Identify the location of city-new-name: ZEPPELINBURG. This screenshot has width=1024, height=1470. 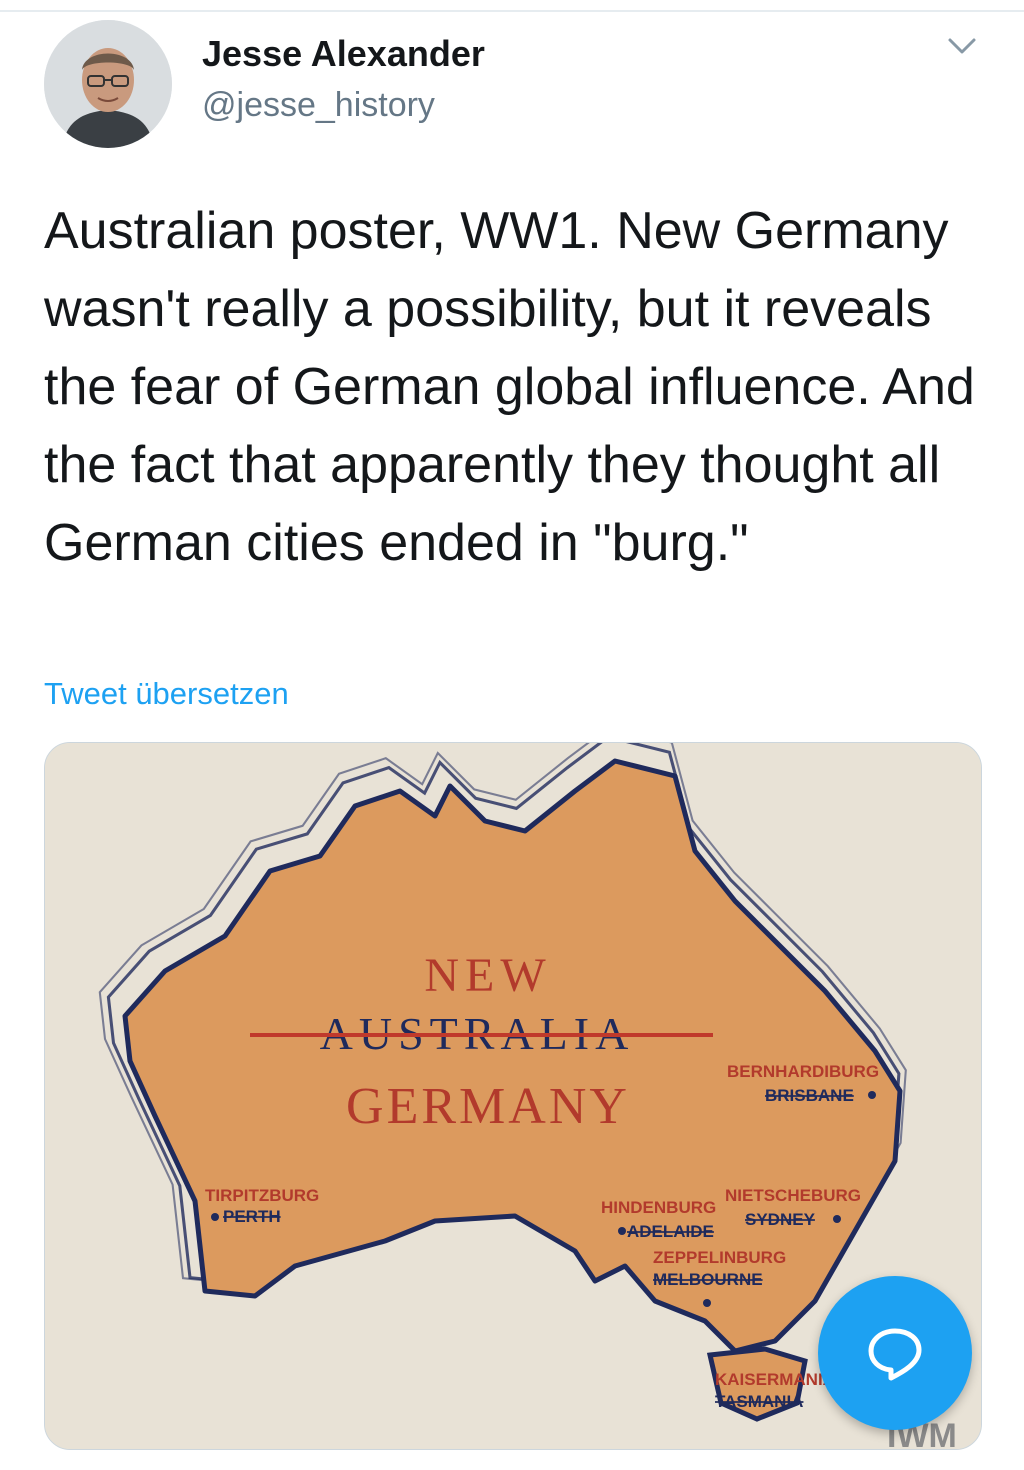
(719, 1257).